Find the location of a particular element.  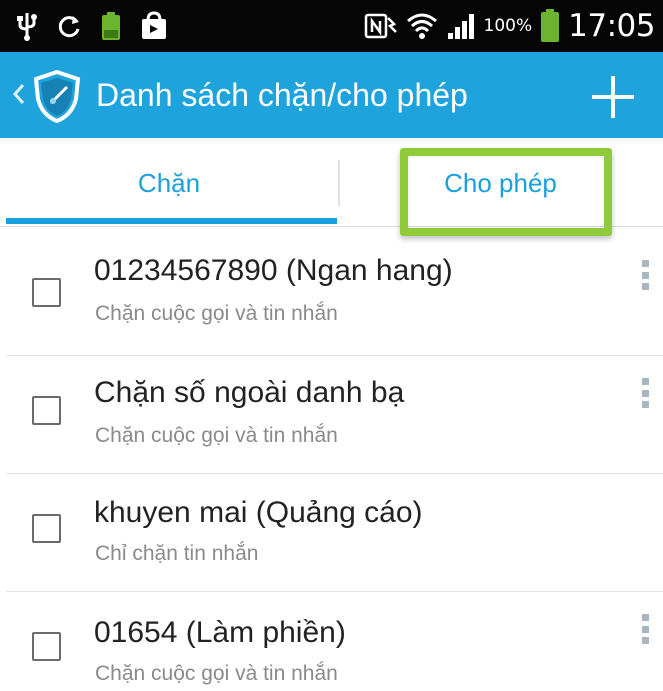

battery-small-icon is located at coordinates (111, 26).